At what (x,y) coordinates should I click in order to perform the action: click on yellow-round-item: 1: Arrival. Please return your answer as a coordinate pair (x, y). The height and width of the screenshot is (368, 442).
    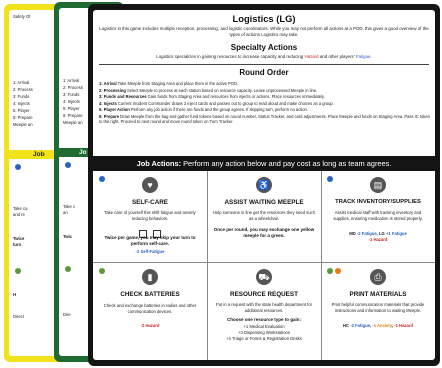
    Looking at the image, I should click on (21, 82).